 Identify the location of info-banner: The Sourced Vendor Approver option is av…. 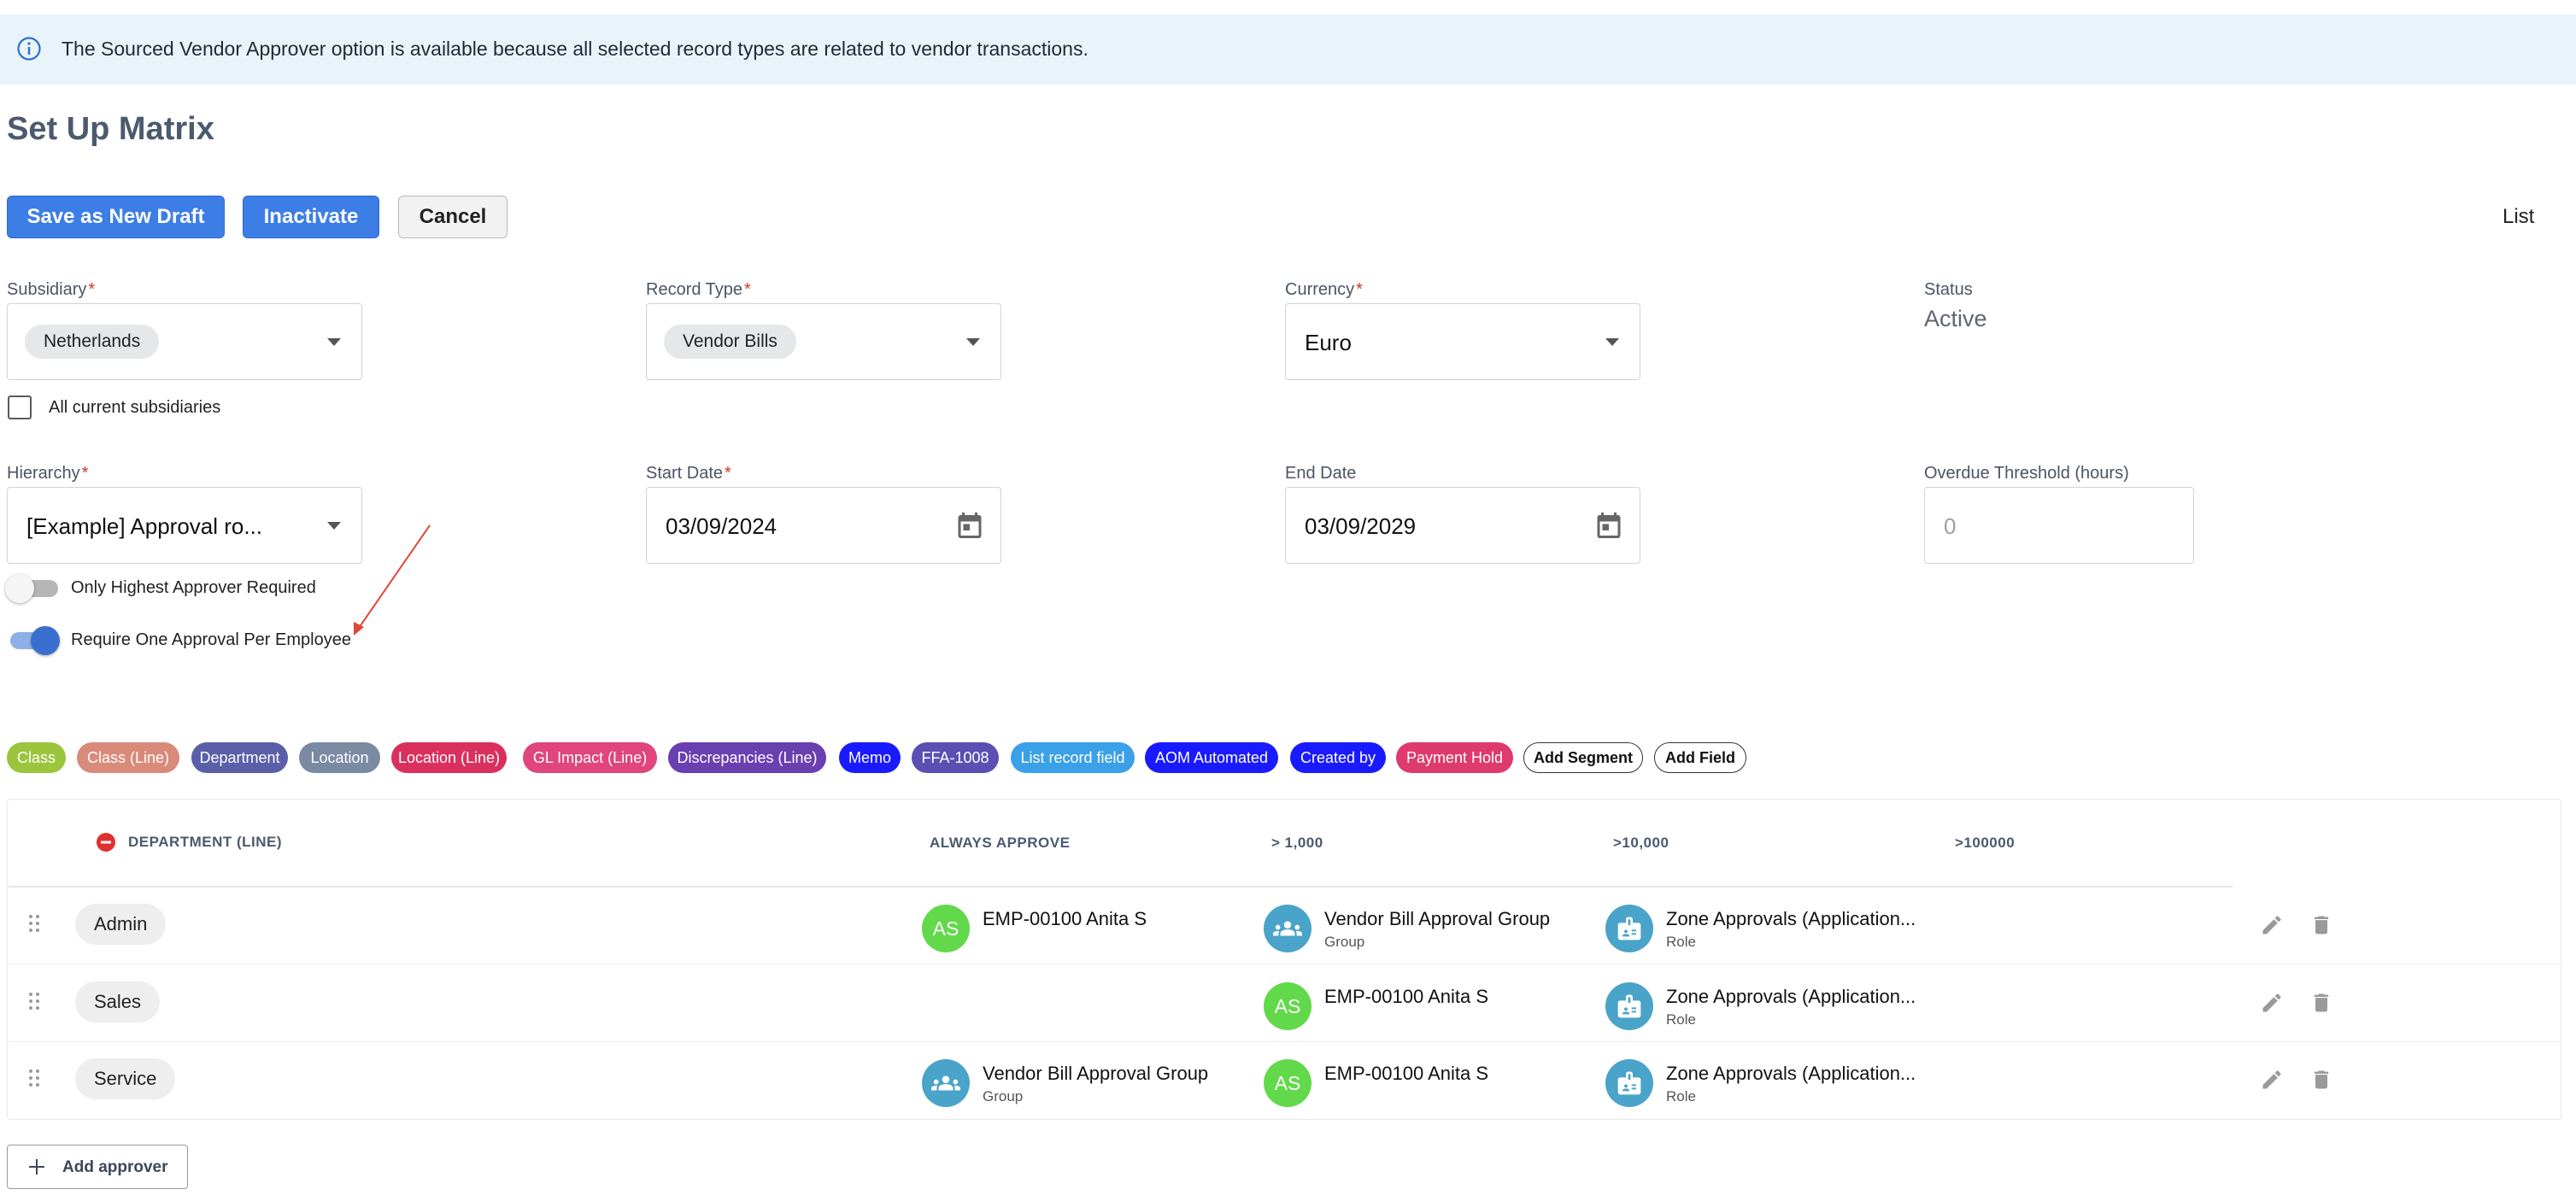
(1288, 50).